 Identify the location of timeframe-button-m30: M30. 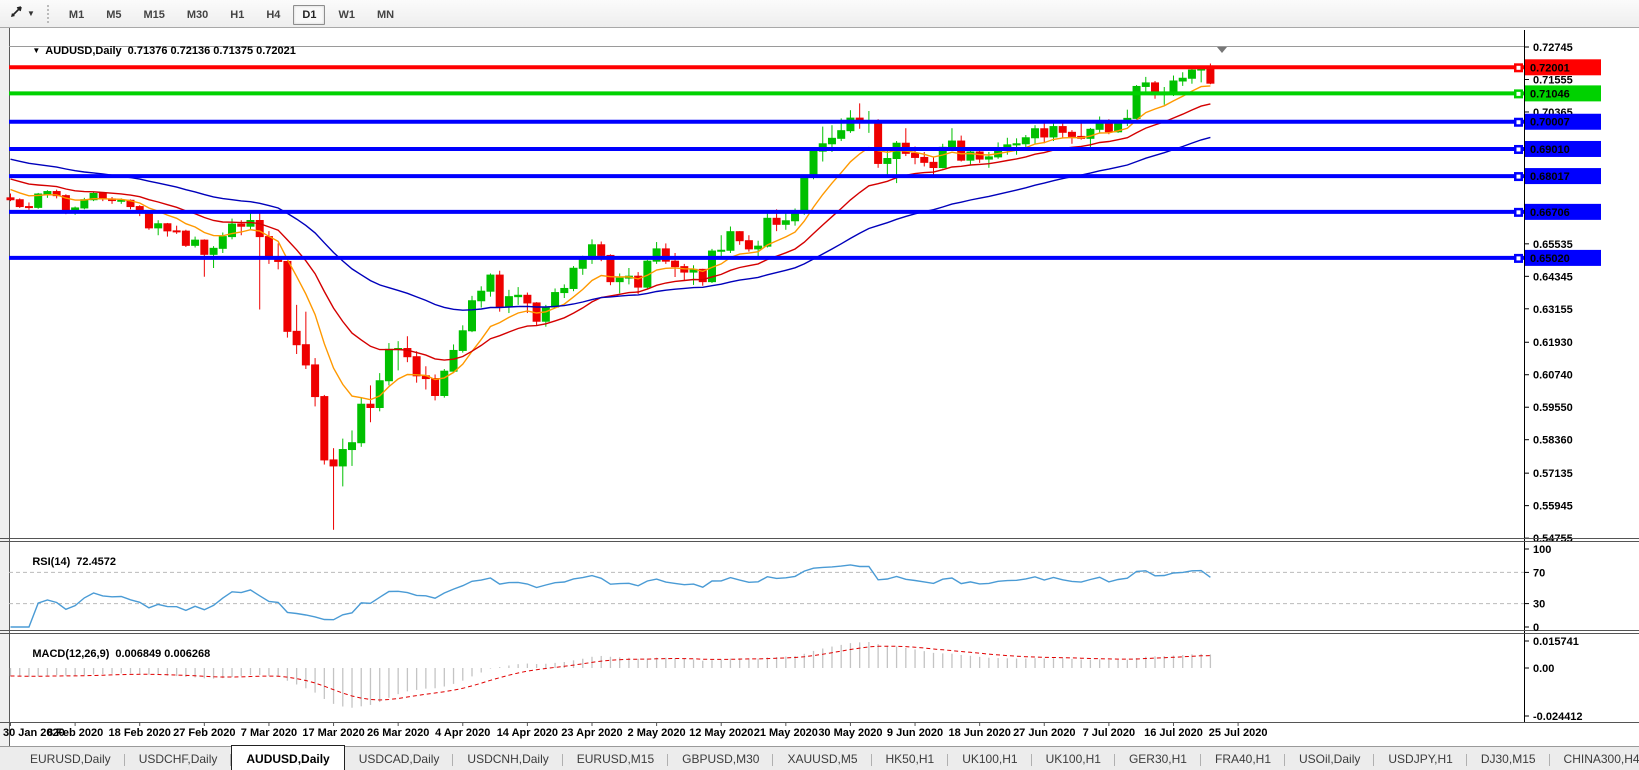
(197, 15).